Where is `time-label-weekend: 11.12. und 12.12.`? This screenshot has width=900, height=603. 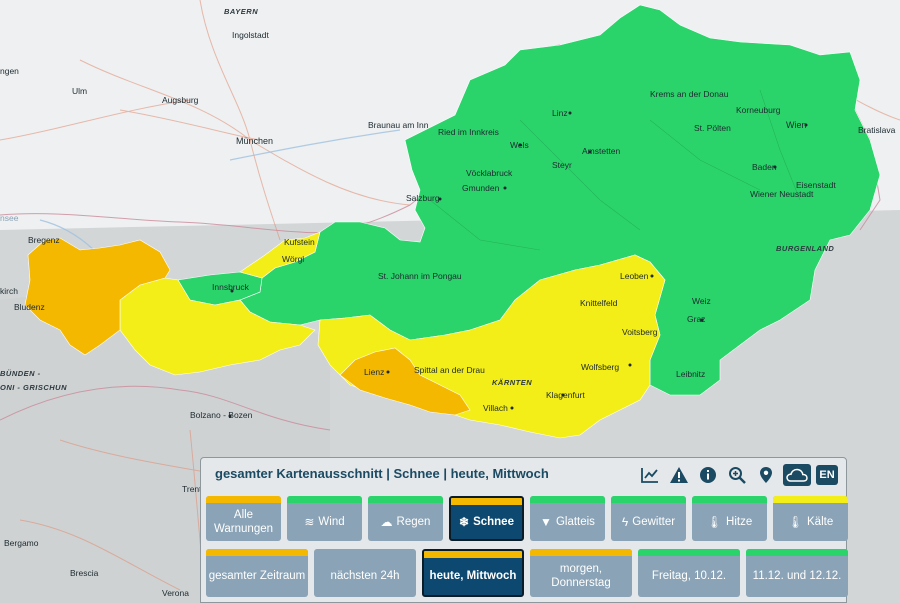 time-label-weekend: 11.12. und 12.12. is located at coordinates (797, 576).